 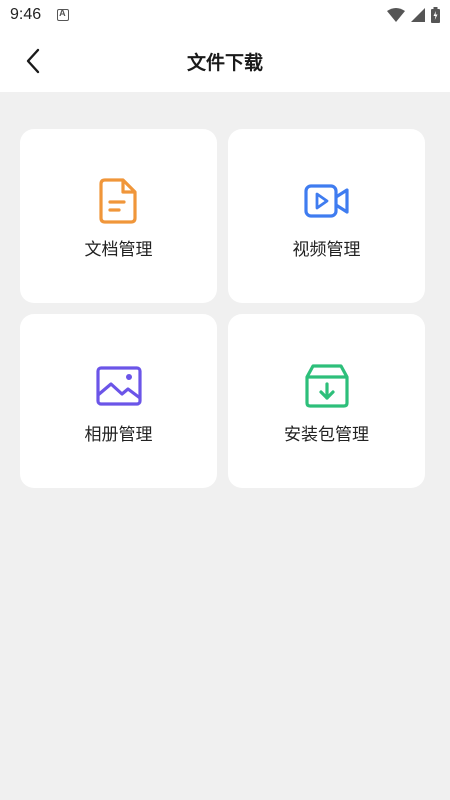 I want to click on package-management-tile: 安装包管理, so click(x=326, y=401).